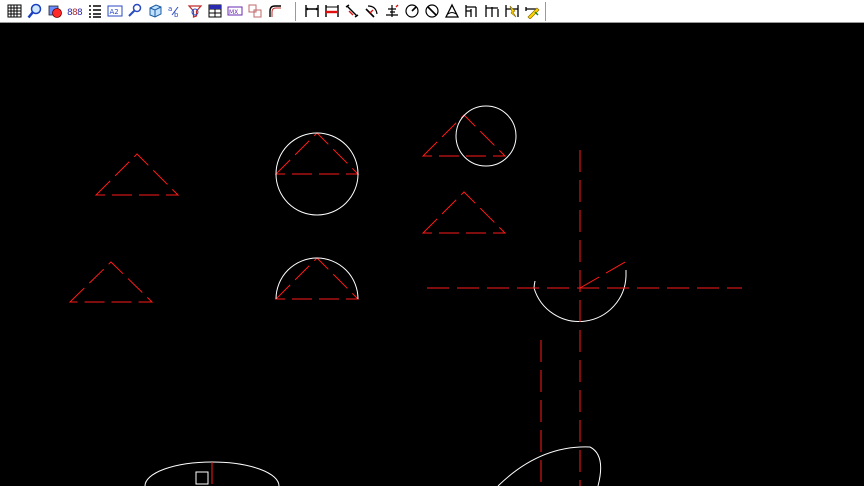 This screenshot has width=864, height=486. What do you see at coordinates (452, 11) in the screenshot?
I see `dim-angular-icon` at bounding box center [452, 11].